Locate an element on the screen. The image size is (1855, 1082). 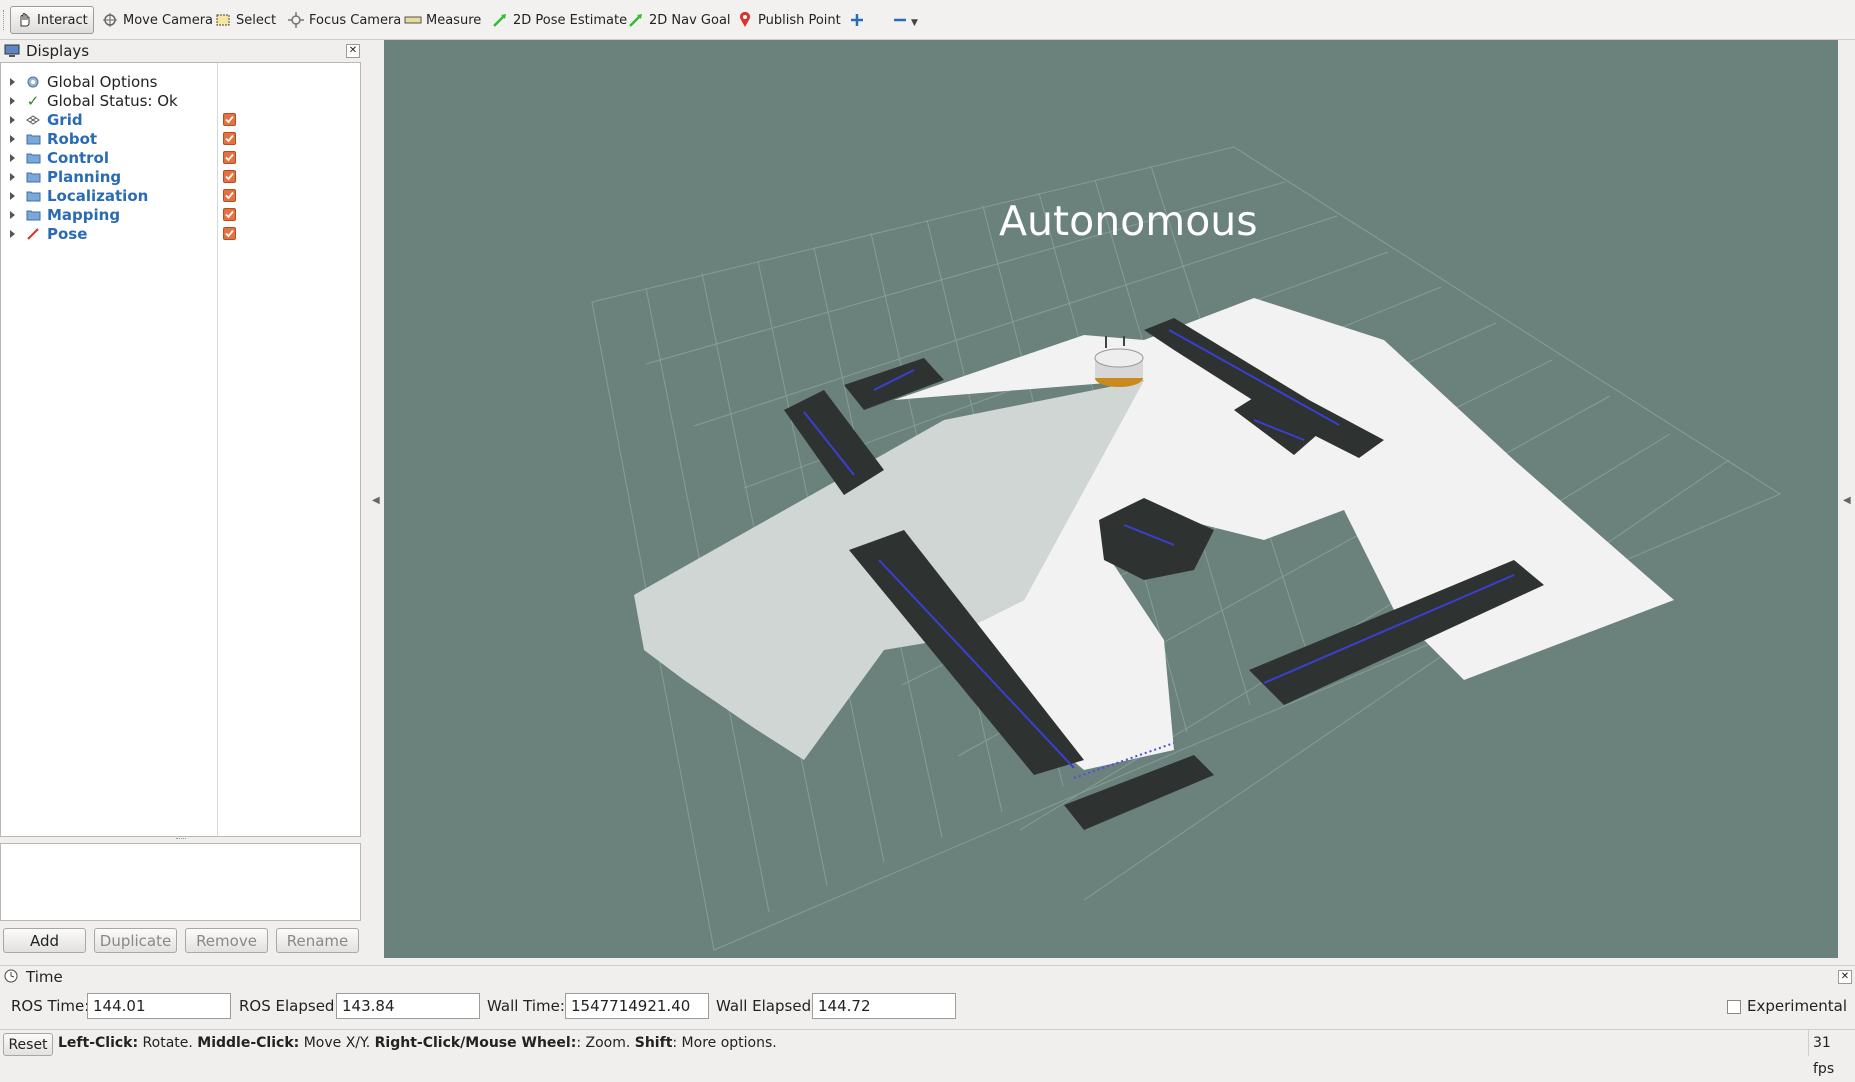
interact-tool-button: Interact is located at coordinates (52, 20).